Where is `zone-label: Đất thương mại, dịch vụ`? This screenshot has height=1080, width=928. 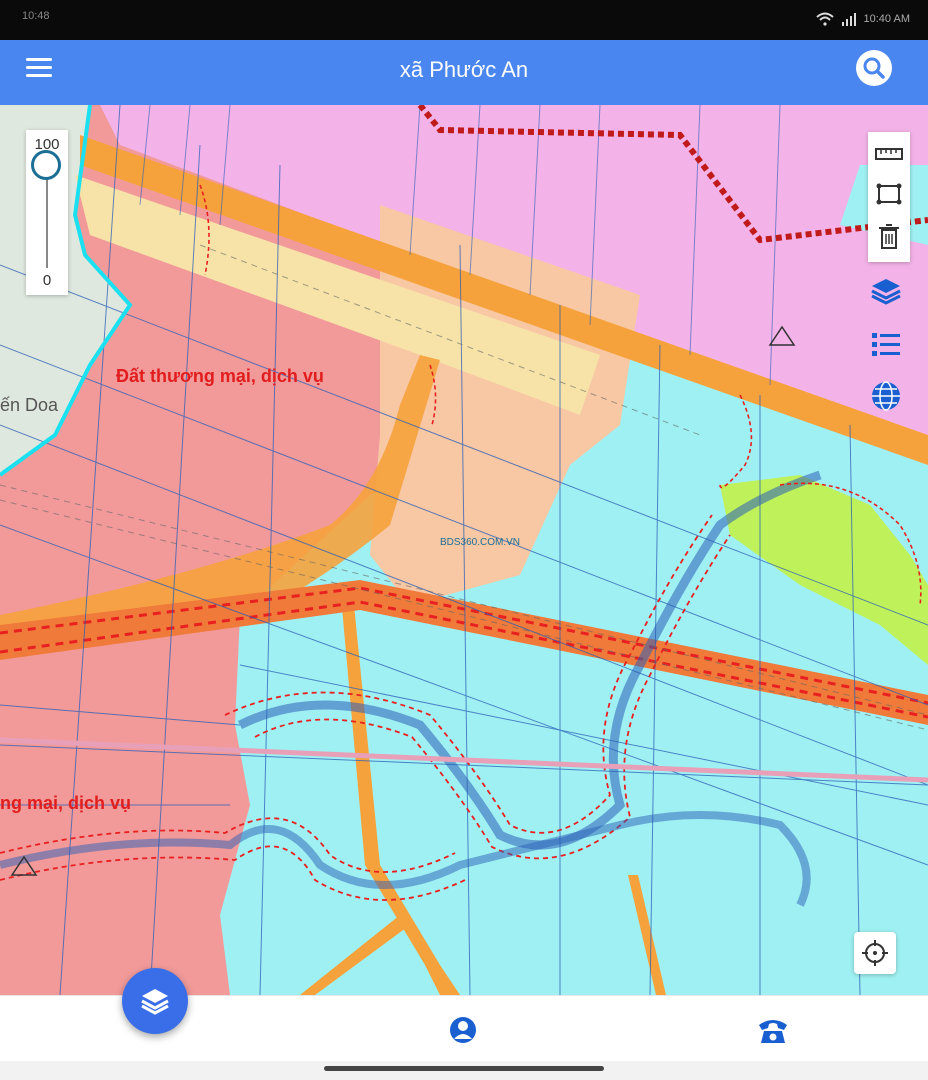
zone-label: Đất thương mại, dịch vụ is located at coordinates (220, 376).